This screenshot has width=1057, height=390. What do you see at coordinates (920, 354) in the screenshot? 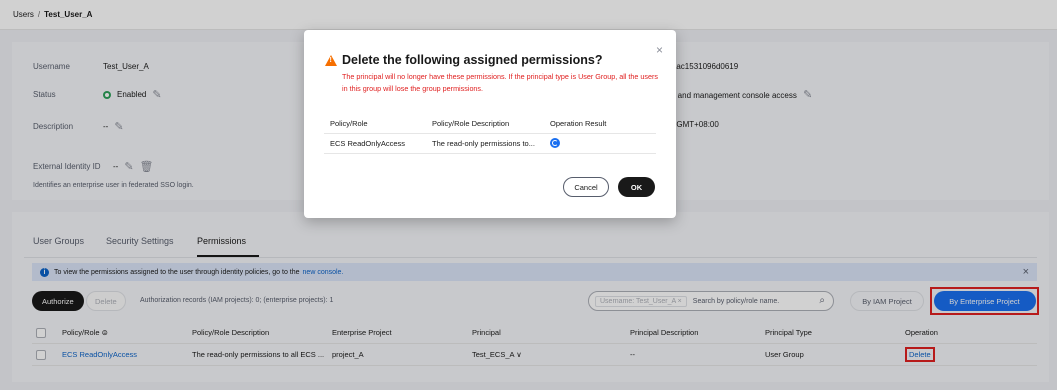
I see `delete-link: Delete` at bounding box center [920, 354].